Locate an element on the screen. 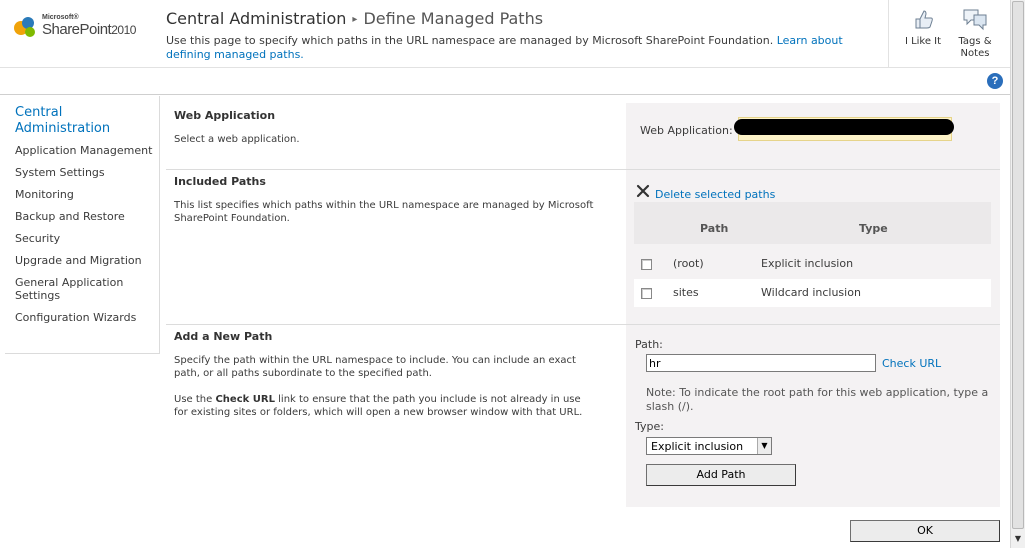 The width and height of the screenshot is (1025, 548). table-row: sites Wildcard inclusion is located at coordinates (812, 293).